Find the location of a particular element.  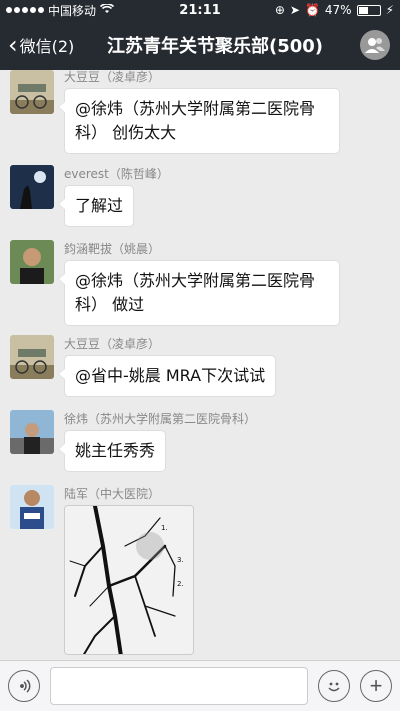

emoji-button is located at coordinates (334, 686).